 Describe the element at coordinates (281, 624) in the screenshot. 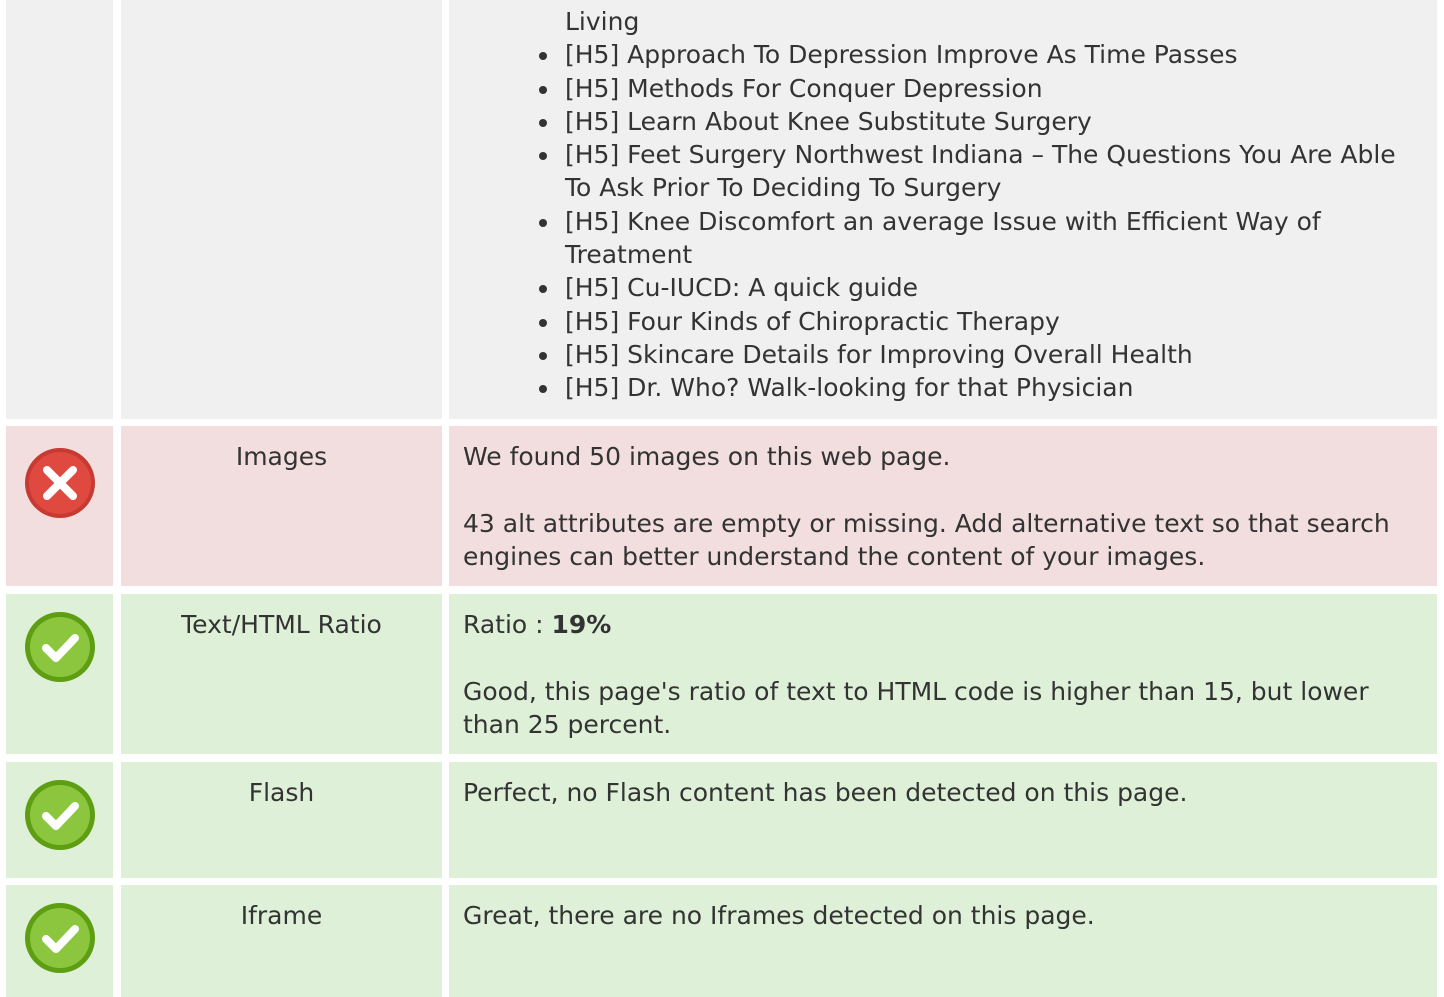

I see `row-label: Text/HTML Ratio` at that location.